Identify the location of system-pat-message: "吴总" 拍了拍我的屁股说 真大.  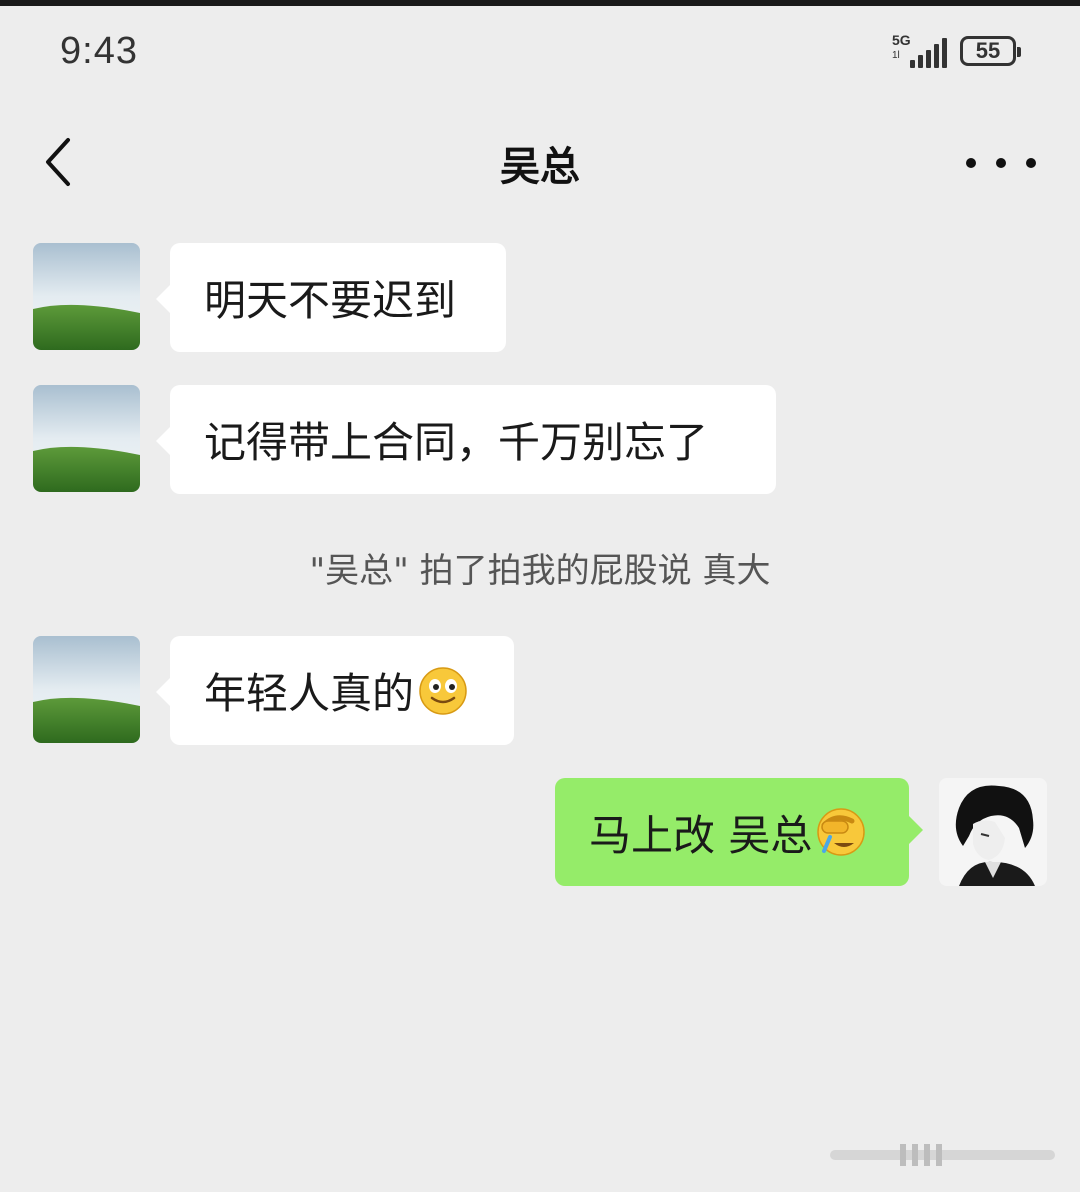
(540, 571).